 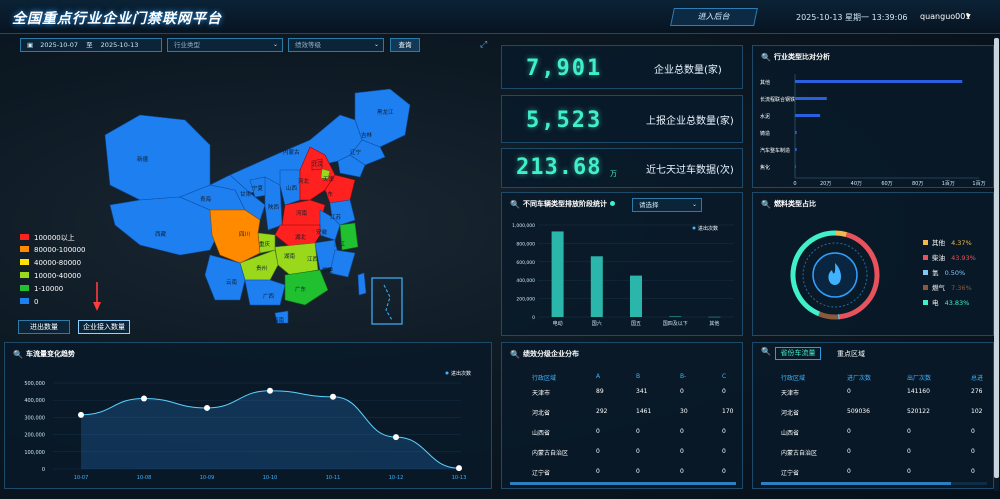 What do you see at coordinates (306, 287) in the screenshot?
I see `map-region-guangdong` at bounding box center [306, 287].